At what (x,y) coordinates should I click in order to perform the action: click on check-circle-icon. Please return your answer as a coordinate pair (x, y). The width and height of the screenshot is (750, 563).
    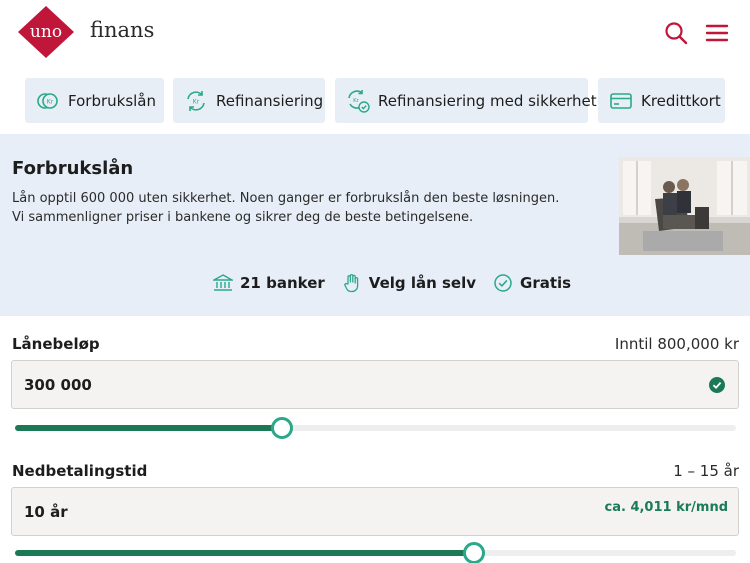
    Looking at the image, I should click on (503, 283).